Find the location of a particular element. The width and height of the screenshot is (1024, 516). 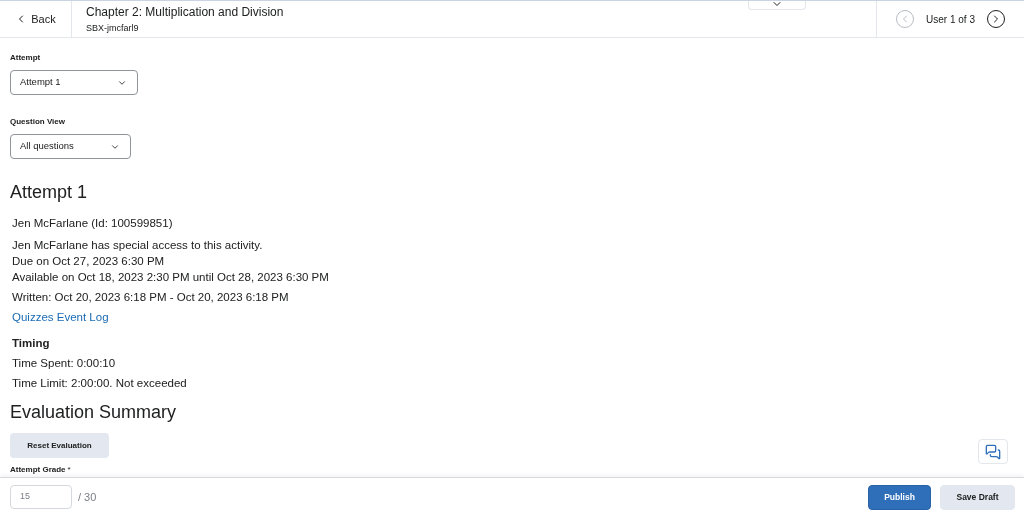

attempt-info-line: Due on Oct 27, 2023 6:30 PM is located at coordinates (89, 261).